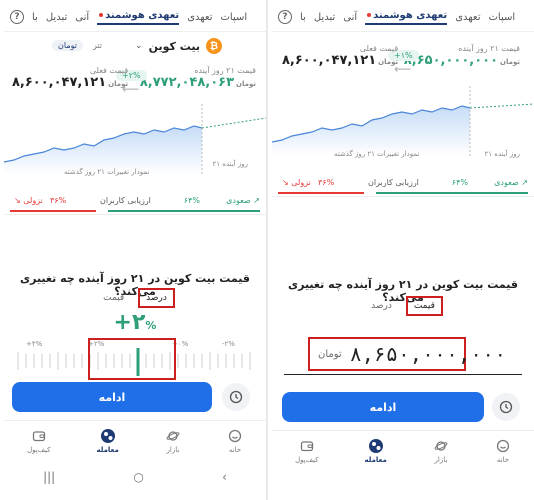 The image size is (534, 500). Describe the element at coordinates (197, 82) in the screenshot. I see `future-price-value: تومان۸,۷۷۲,۰۴۸,۰۶۳` at that location.